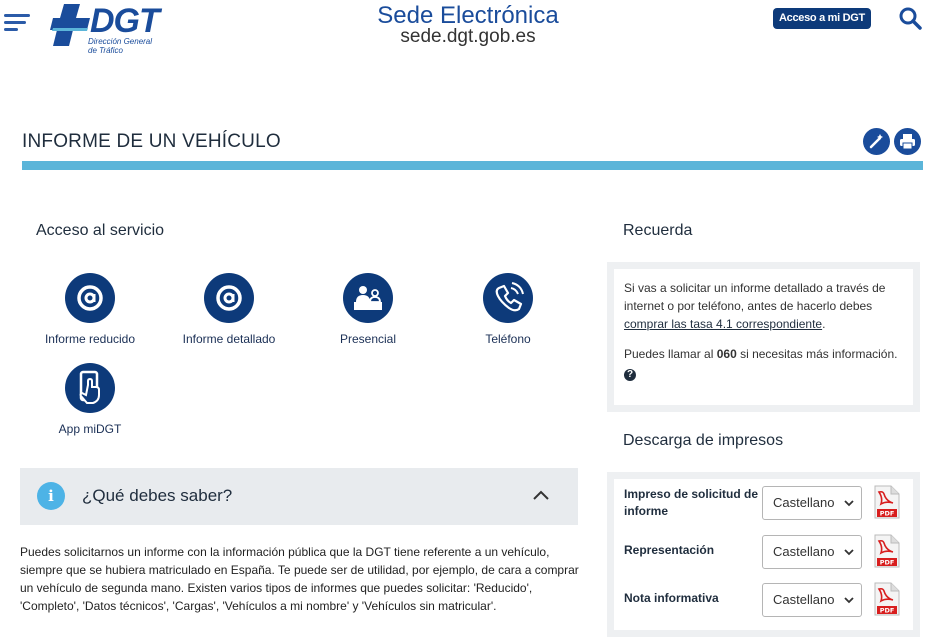 Image resolution: width=936 pixels, height=644 pixels. I want to click on magic-wand-icon, so click(876, 141).